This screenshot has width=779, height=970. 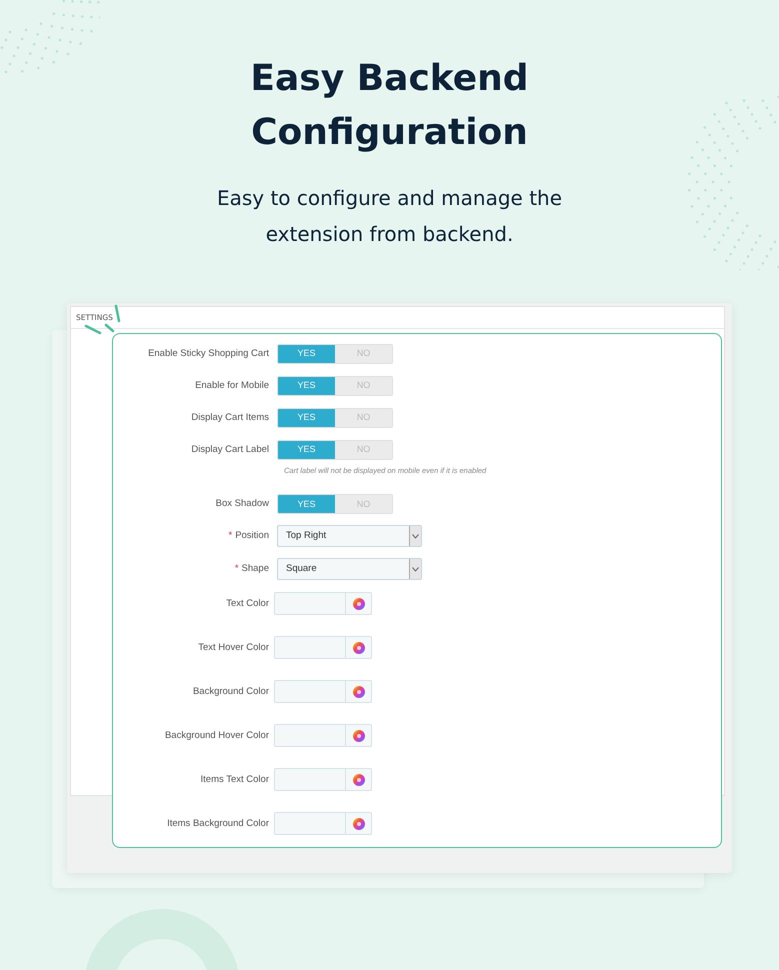 What do you see at coordinates (230, 691) in the screenshot?
I see `field-label: Background Color` at bounding box center [230, 691].